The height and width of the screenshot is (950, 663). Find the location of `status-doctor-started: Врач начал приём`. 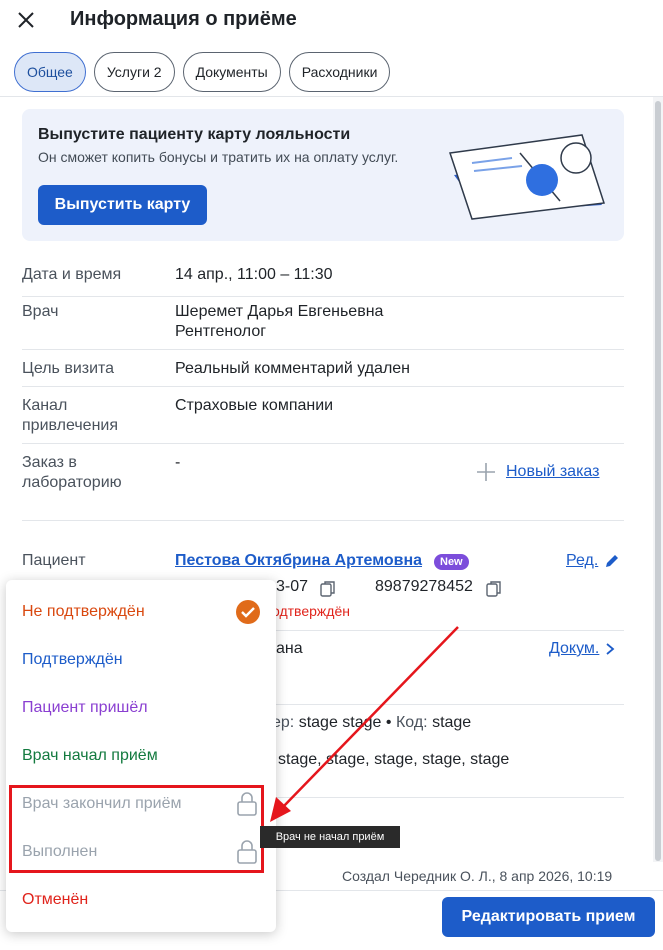

status-doctor-started: Врач начал приём is located at coordinates (90, 756).